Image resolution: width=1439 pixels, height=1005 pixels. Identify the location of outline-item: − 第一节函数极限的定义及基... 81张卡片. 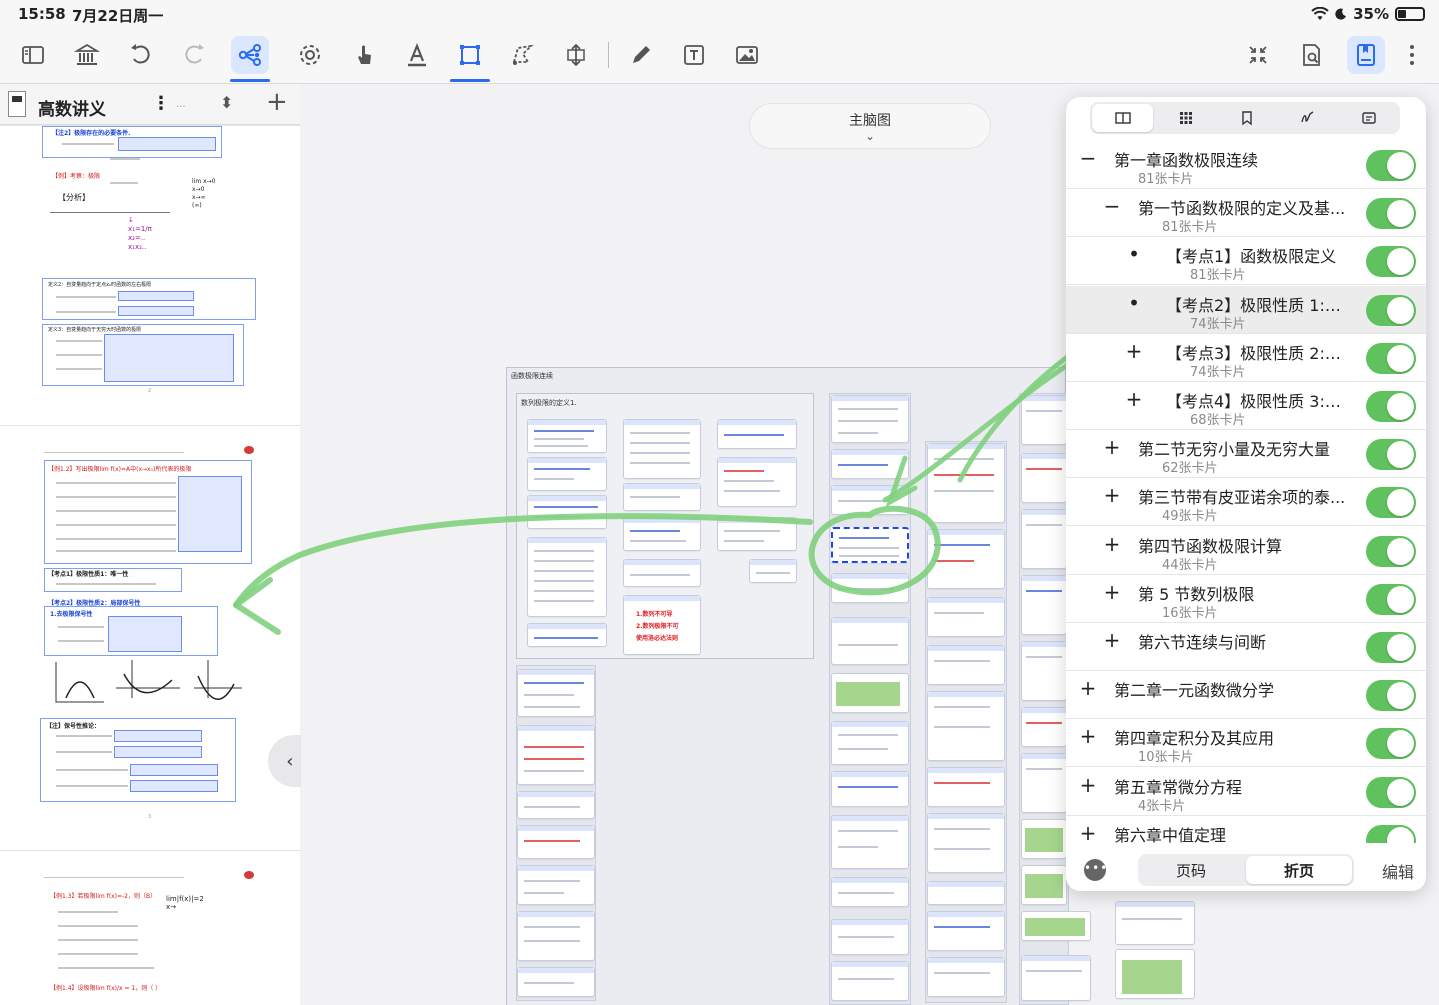
(1246, 213).